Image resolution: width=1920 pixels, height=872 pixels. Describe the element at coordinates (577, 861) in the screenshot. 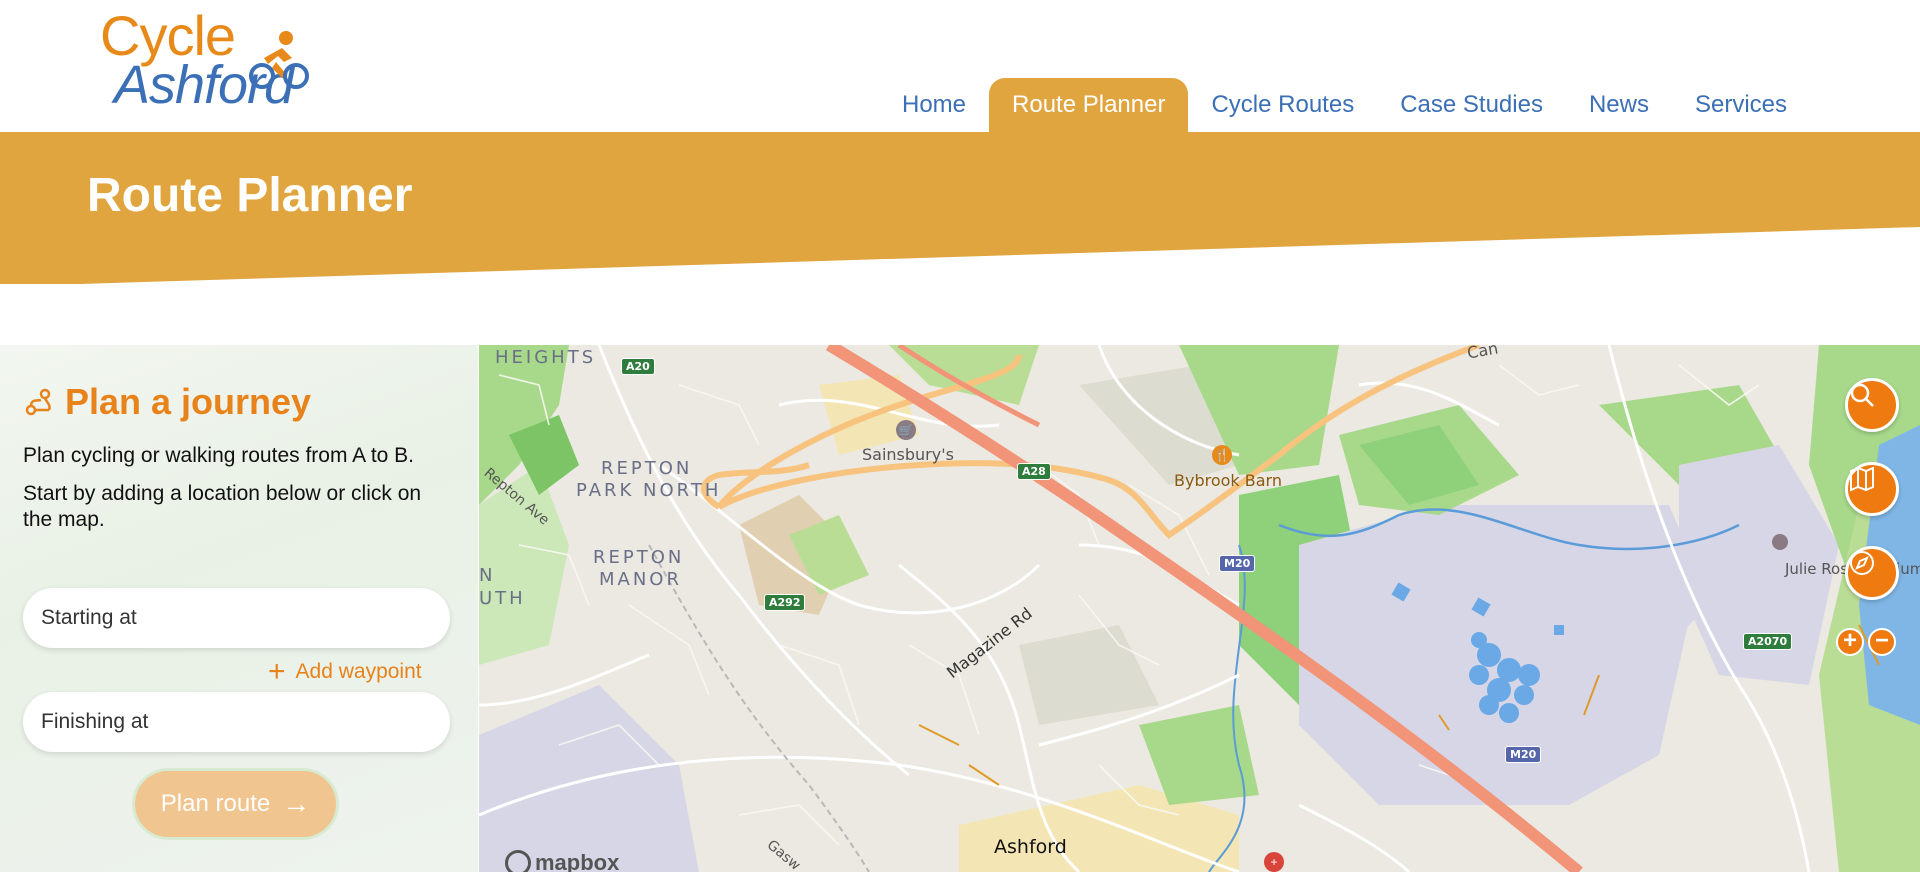

I see `mapbox-label: mapbox` at that location.